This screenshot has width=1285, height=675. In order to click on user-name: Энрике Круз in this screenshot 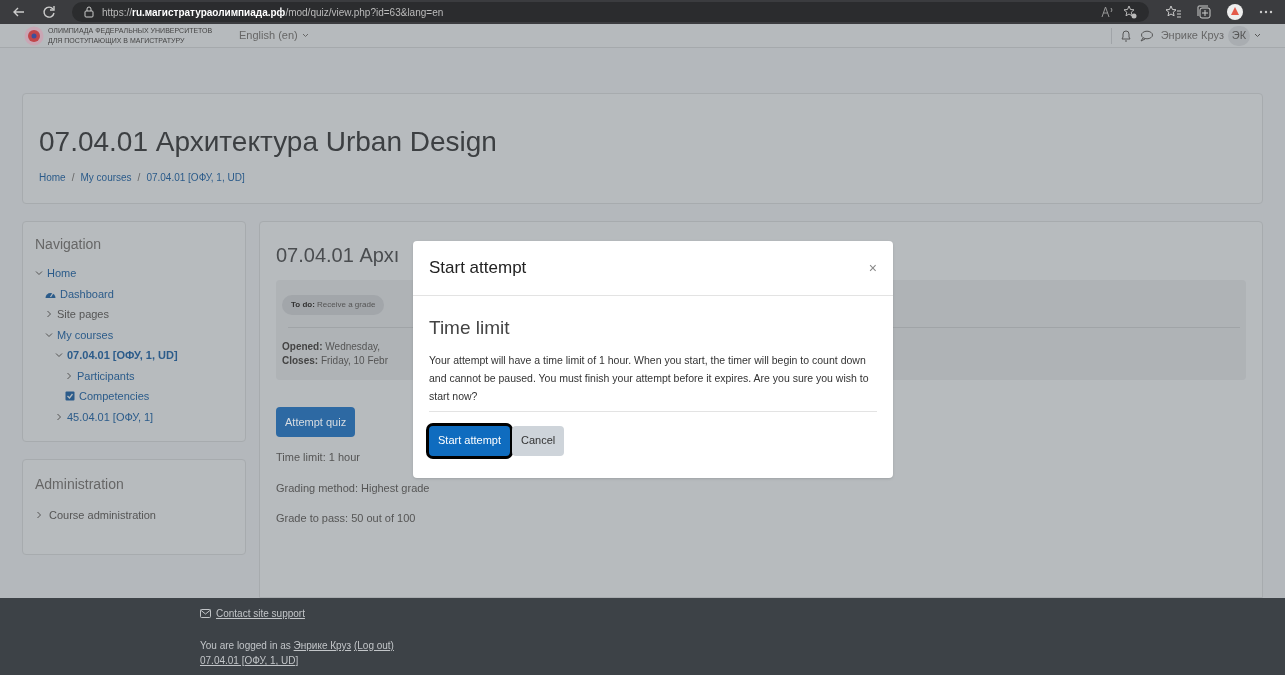, I will do `click(1192, 35)`.